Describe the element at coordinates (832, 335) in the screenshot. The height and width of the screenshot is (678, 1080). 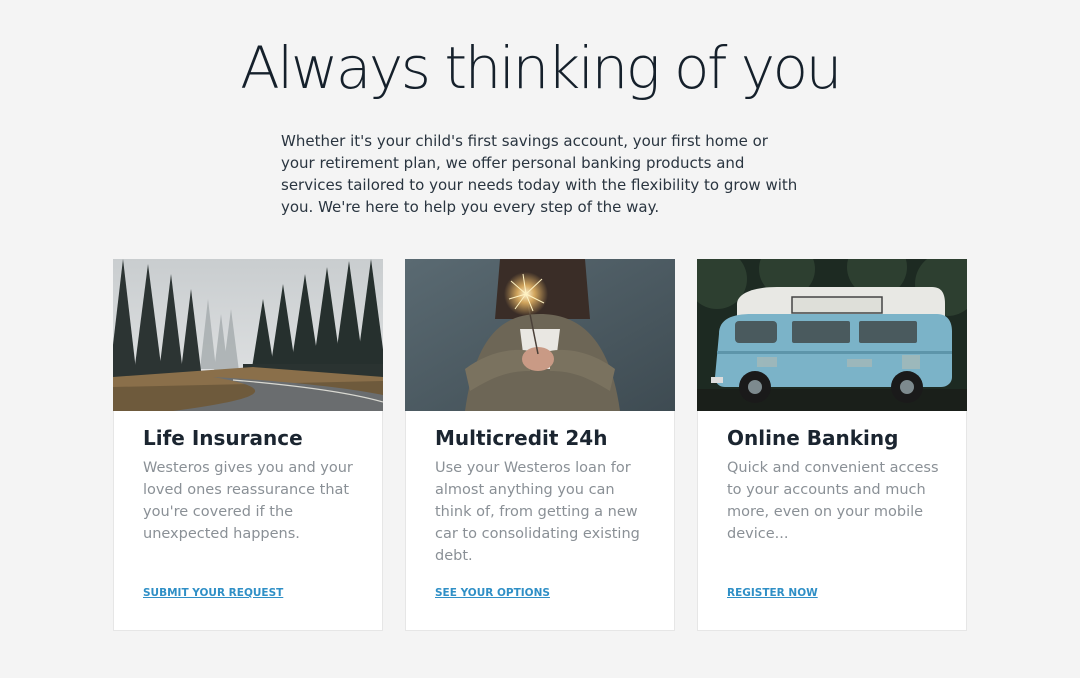
I see `card-image-van` at that location.